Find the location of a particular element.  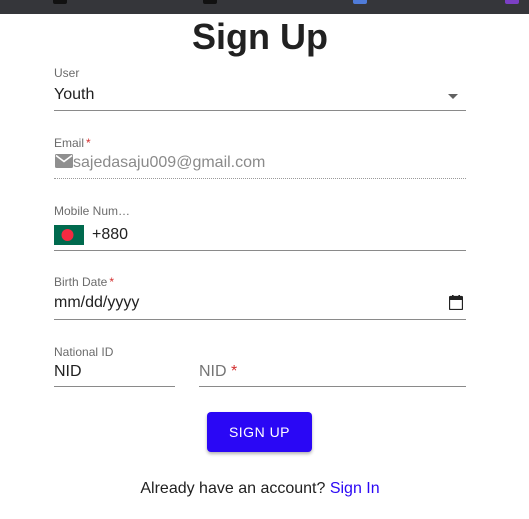

birth-date-field: Birth Date * mm/dd/yyyy is located at coordinates (260, 296).